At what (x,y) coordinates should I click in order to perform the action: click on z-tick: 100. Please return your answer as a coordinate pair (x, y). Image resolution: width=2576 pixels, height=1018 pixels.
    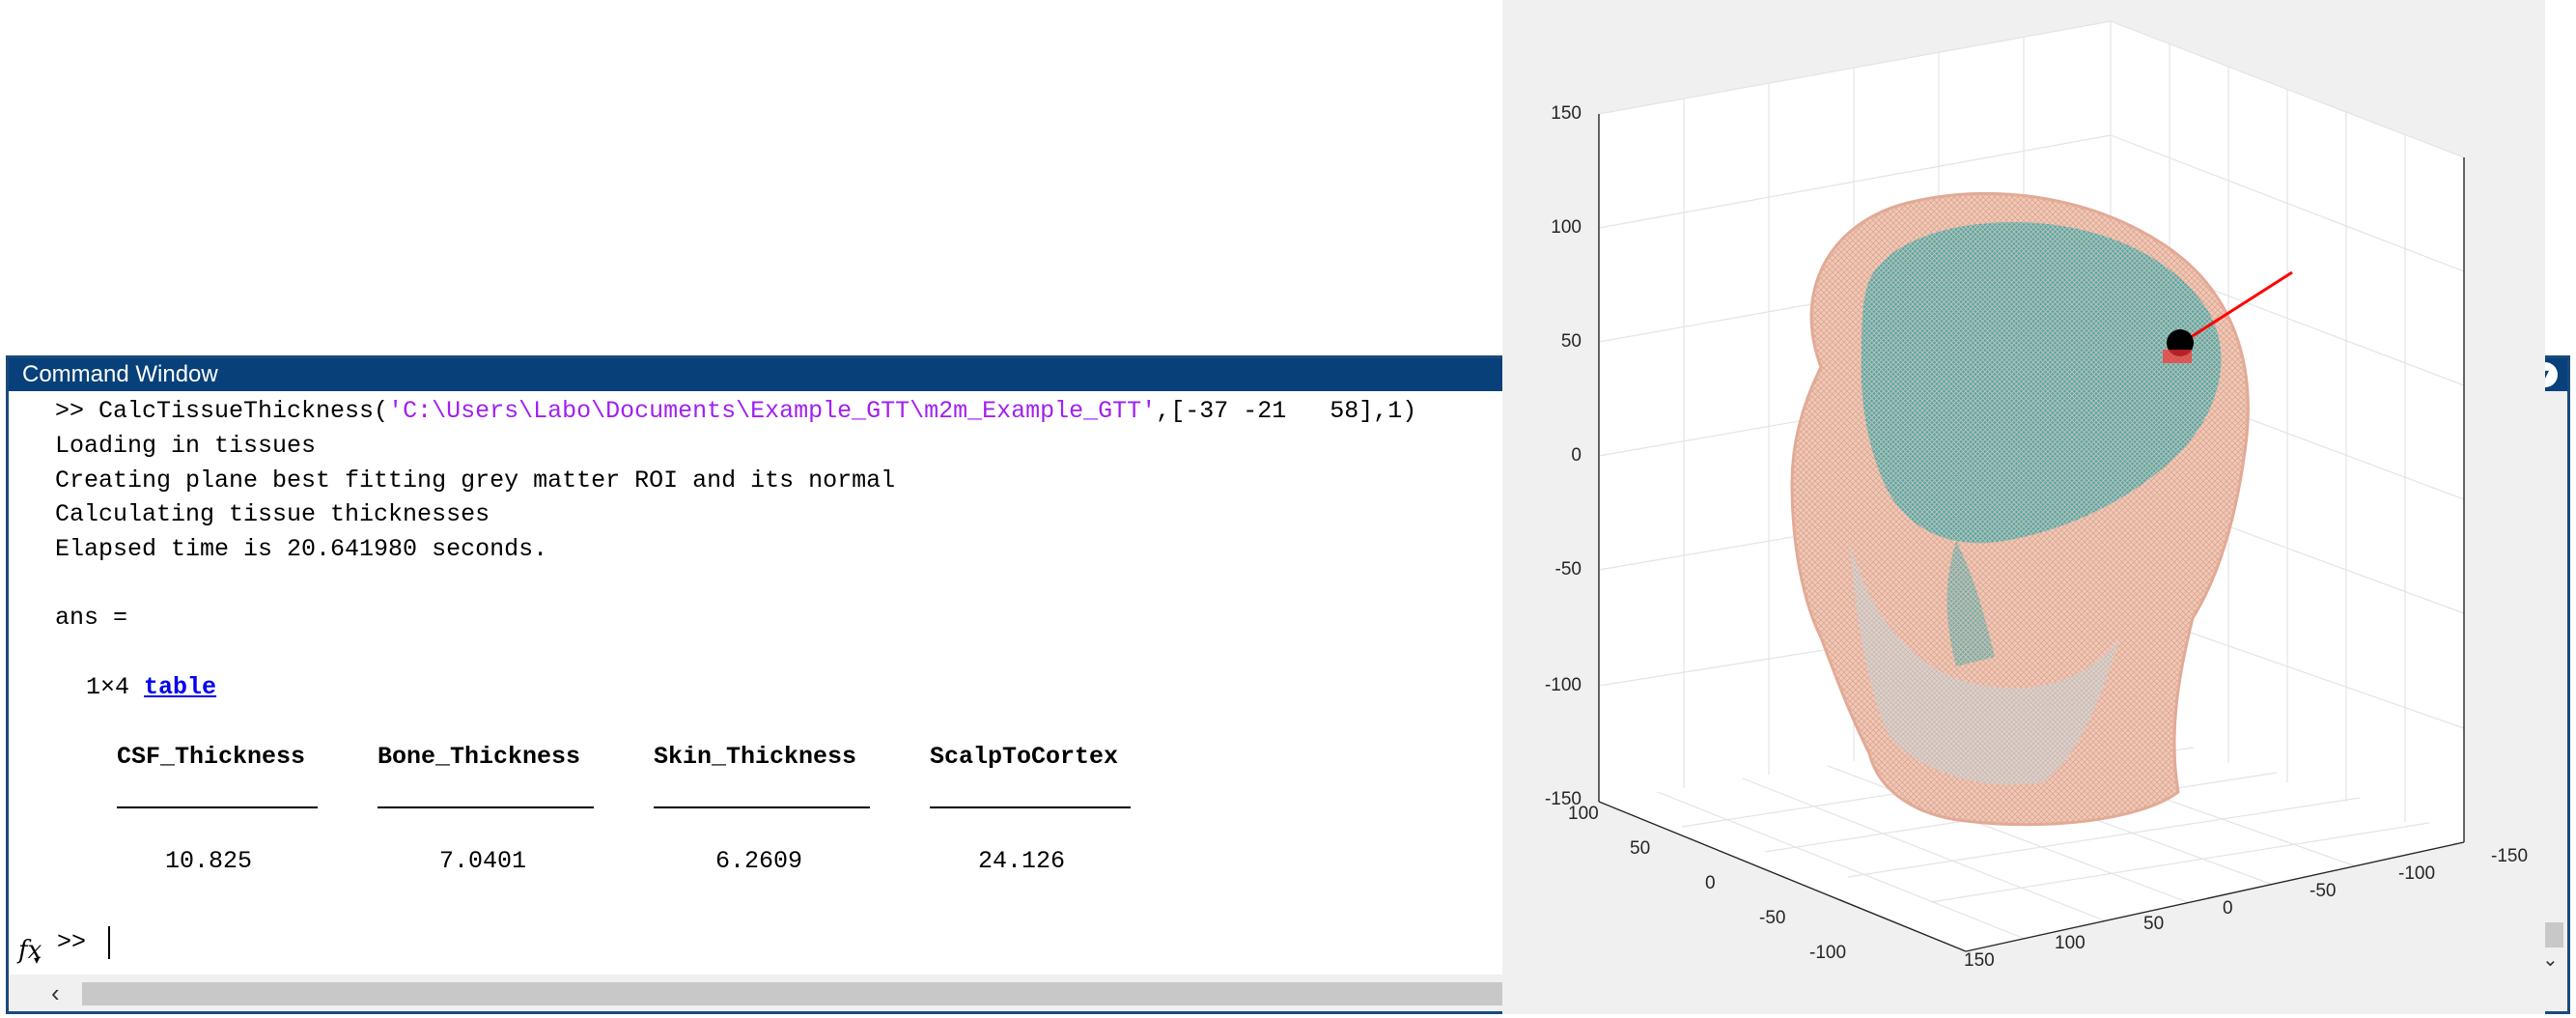
    Looking at the image, I should click on (1567, 227).